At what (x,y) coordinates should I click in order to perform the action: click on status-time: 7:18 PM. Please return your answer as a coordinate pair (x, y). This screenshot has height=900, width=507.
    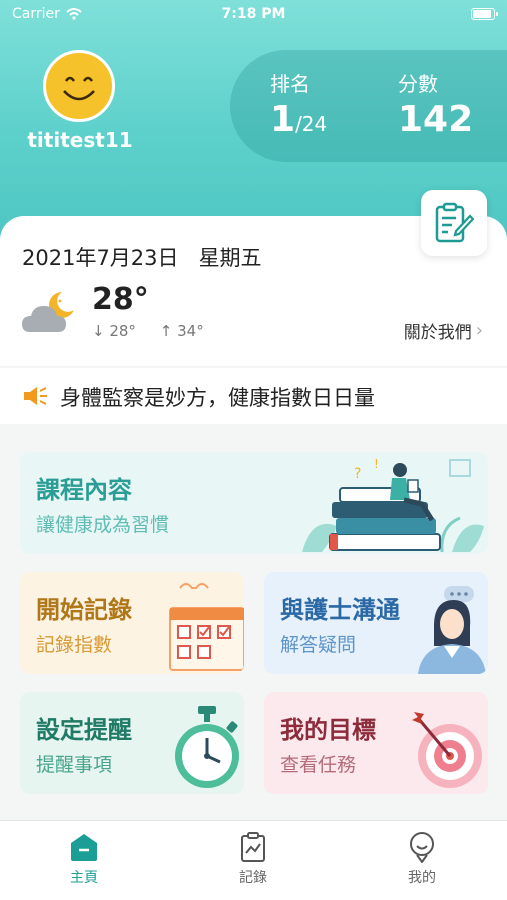
    Looking at the image, I should click on (253, 14).